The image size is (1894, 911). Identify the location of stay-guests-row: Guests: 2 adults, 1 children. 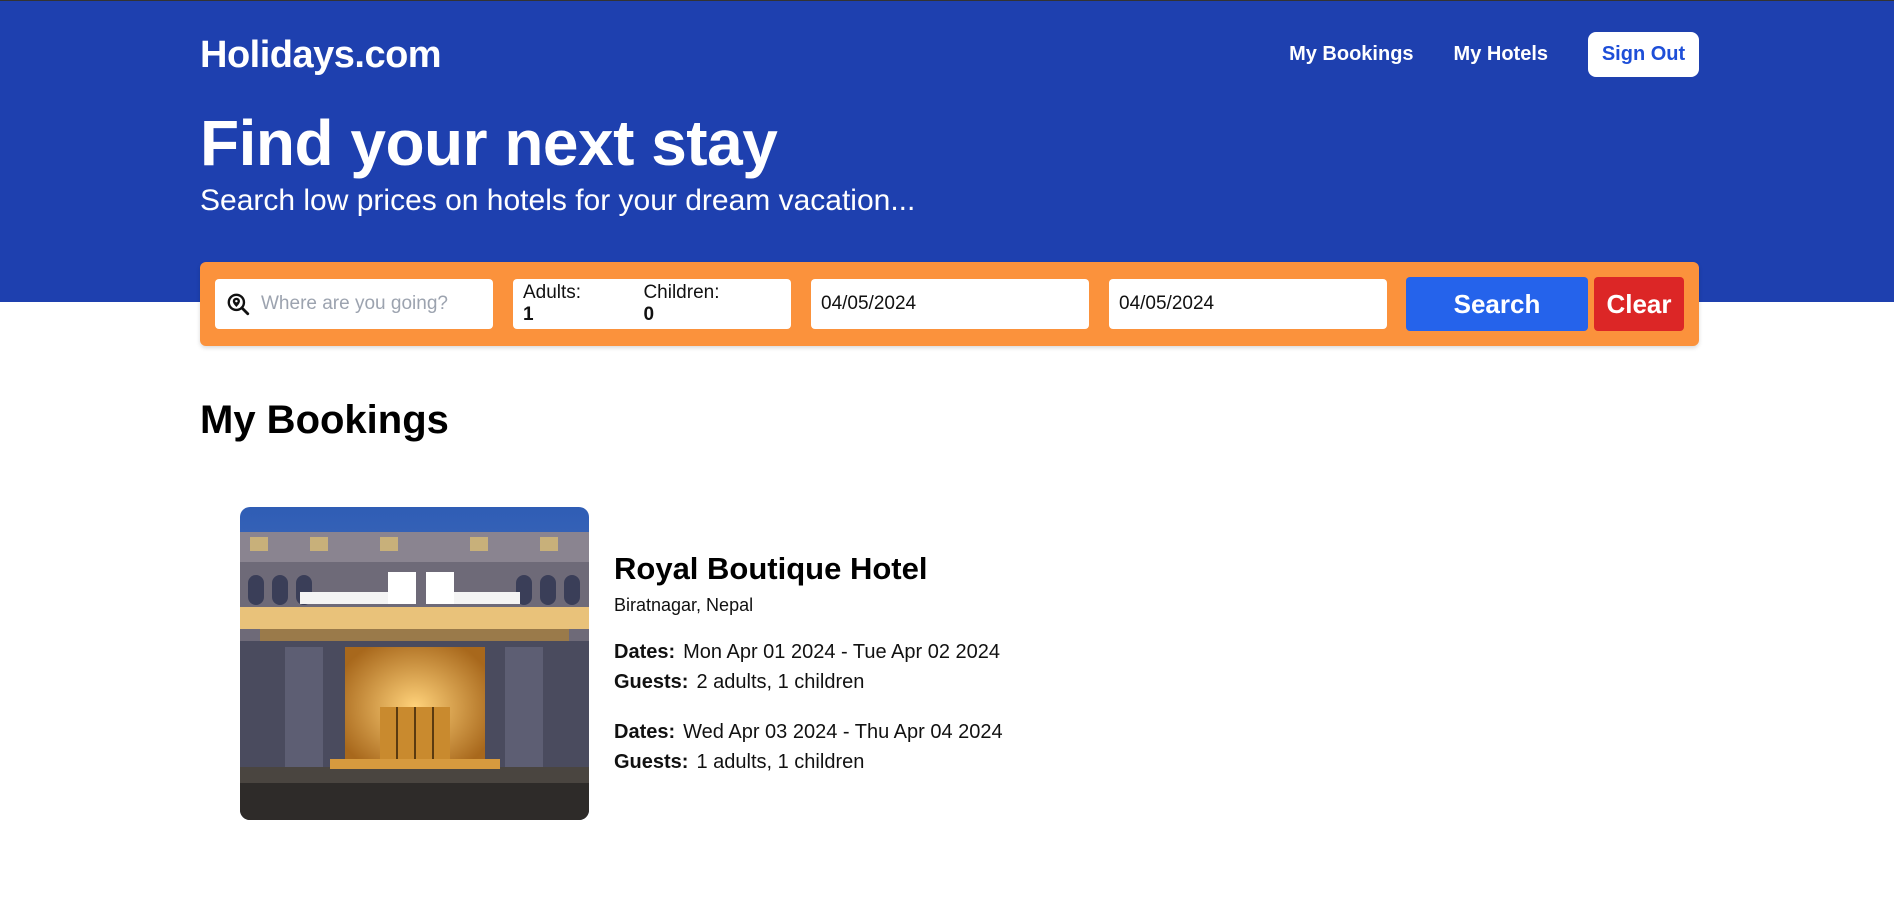
(807, 682).